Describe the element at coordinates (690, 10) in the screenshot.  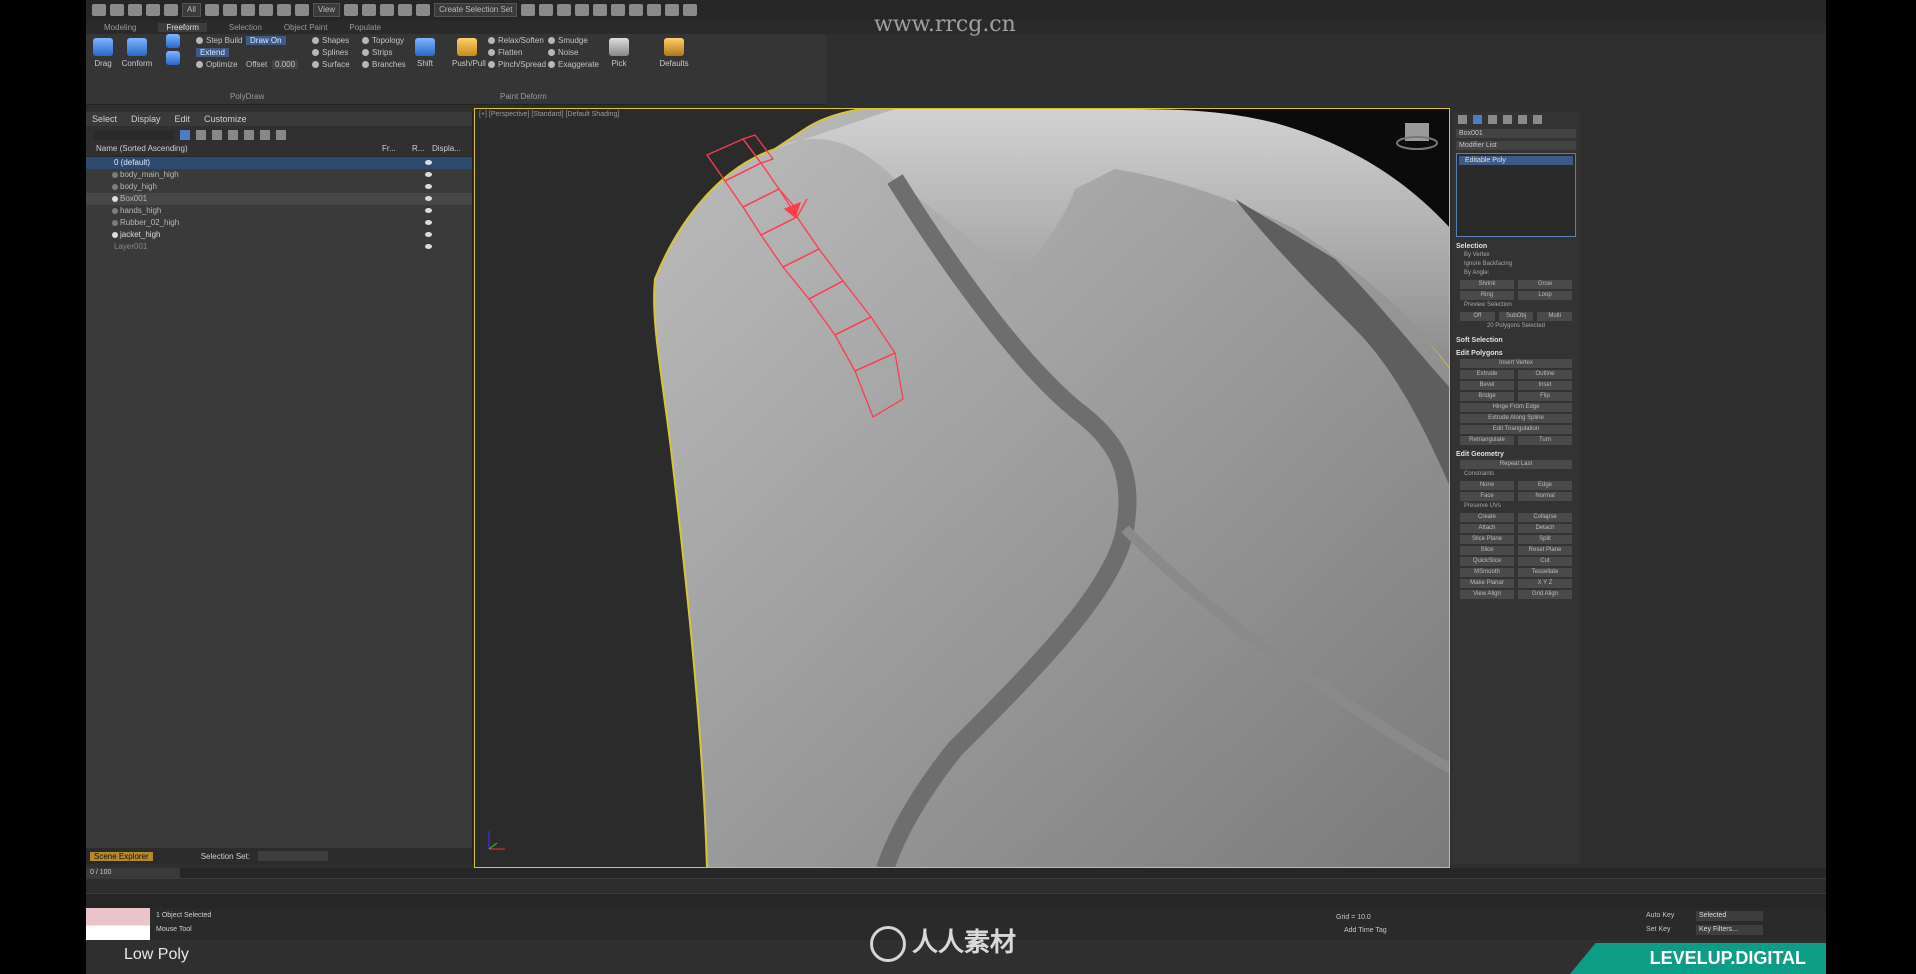
I see `render-icon` at that location.